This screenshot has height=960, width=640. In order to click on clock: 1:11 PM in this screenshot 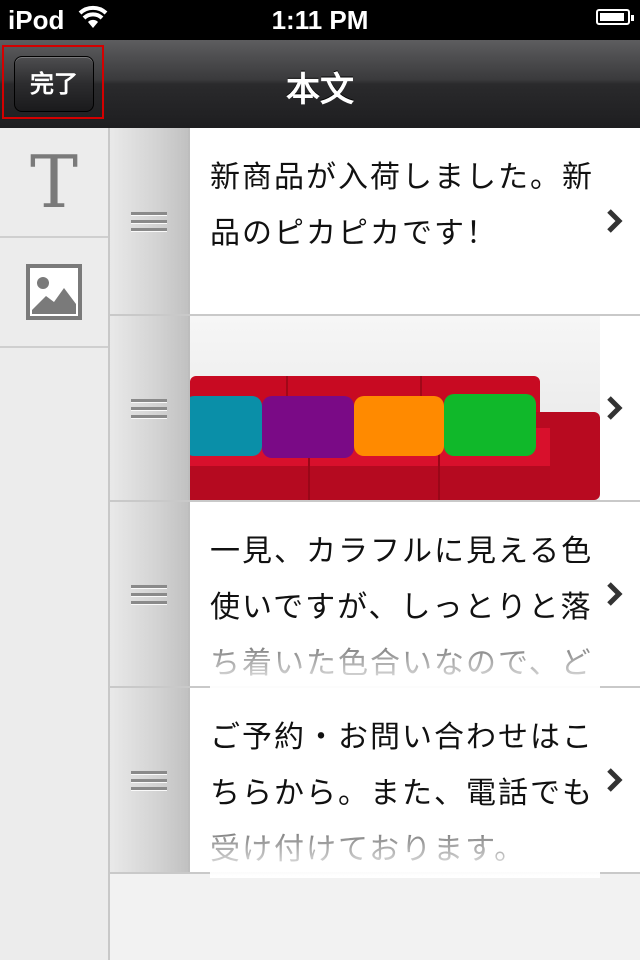, I will do `click(320, 20)`.